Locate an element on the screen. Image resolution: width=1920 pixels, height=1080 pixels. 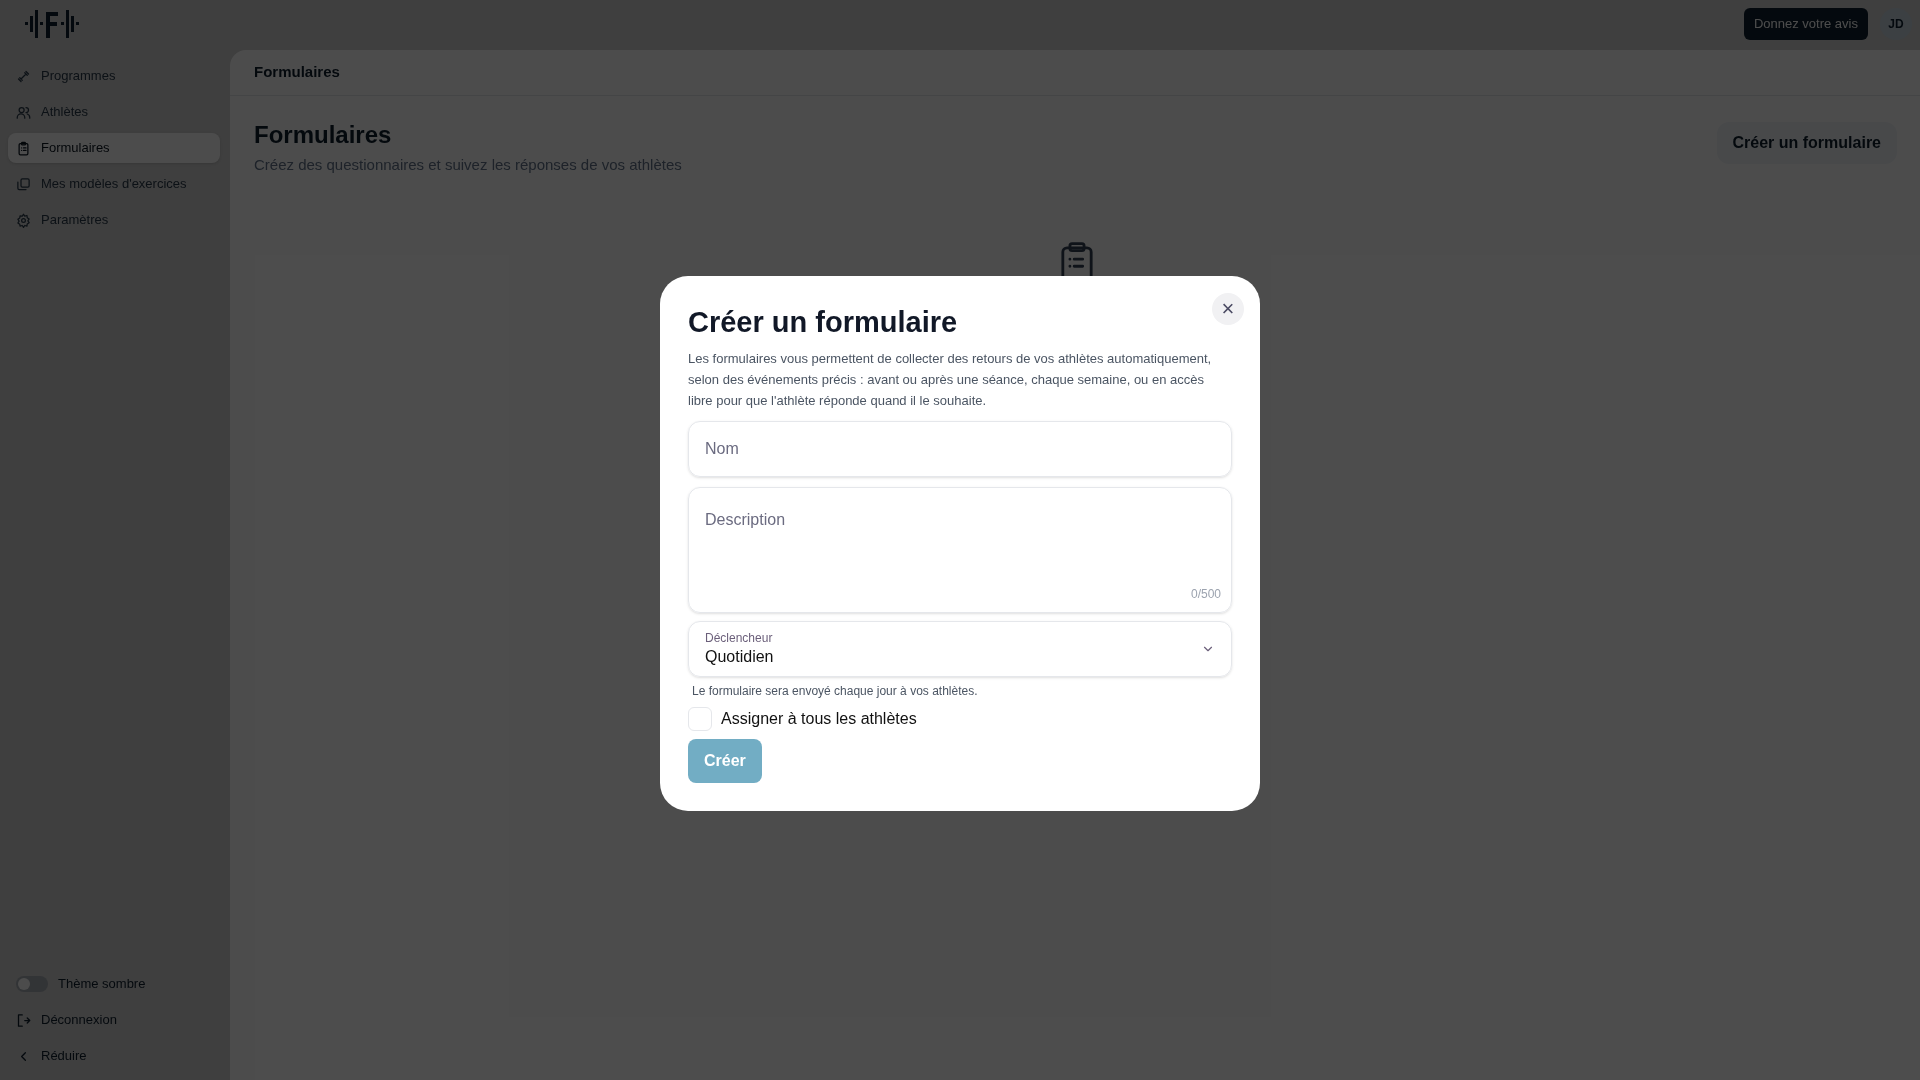
checkbox-label: Assigner à tous les athlètes is located at coordinates (819, 719).